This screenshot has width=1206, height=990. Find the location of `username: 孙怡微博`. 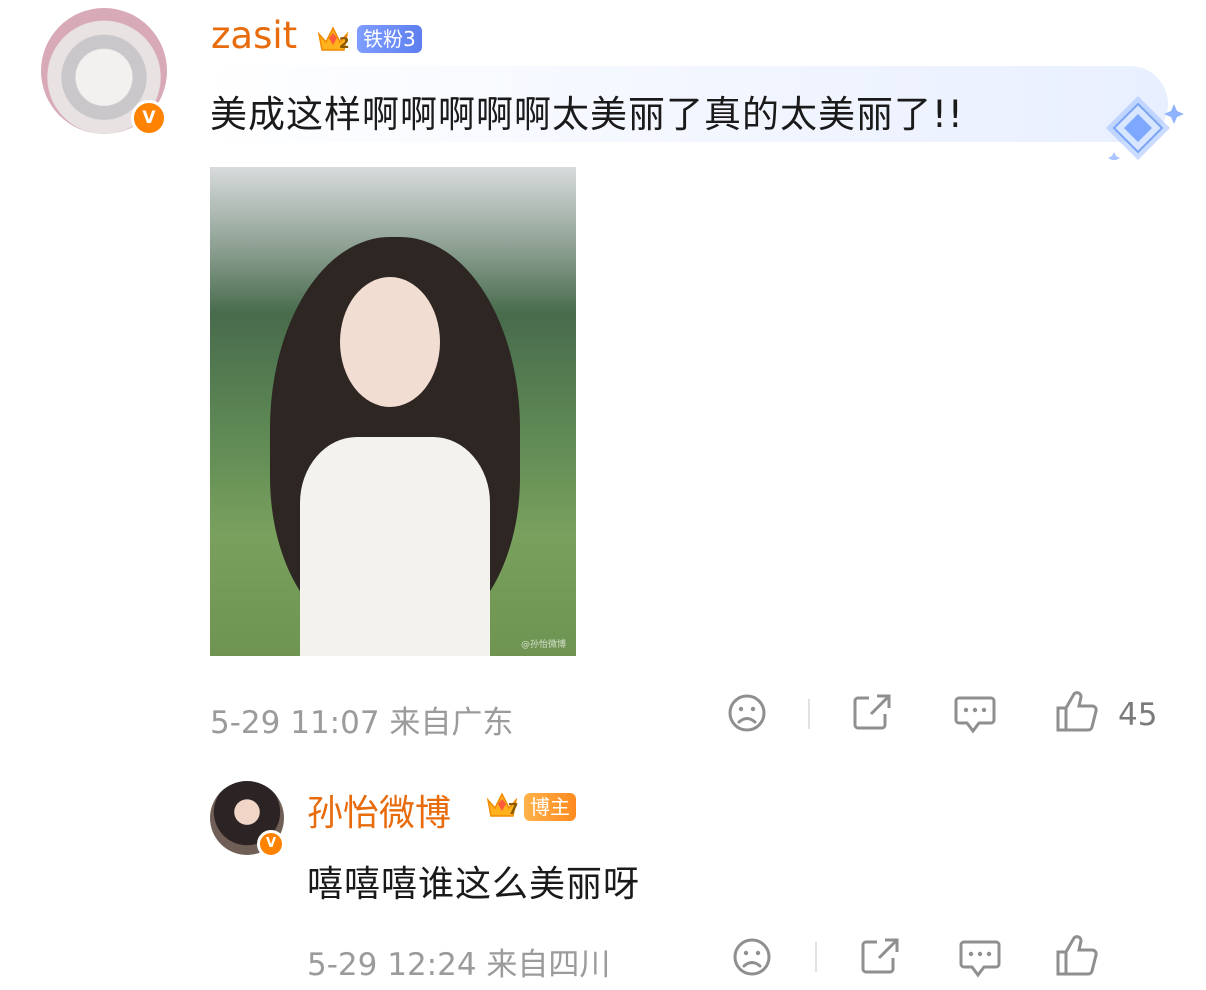

username: 孙怡微博 is located at coordinates (379, 810).